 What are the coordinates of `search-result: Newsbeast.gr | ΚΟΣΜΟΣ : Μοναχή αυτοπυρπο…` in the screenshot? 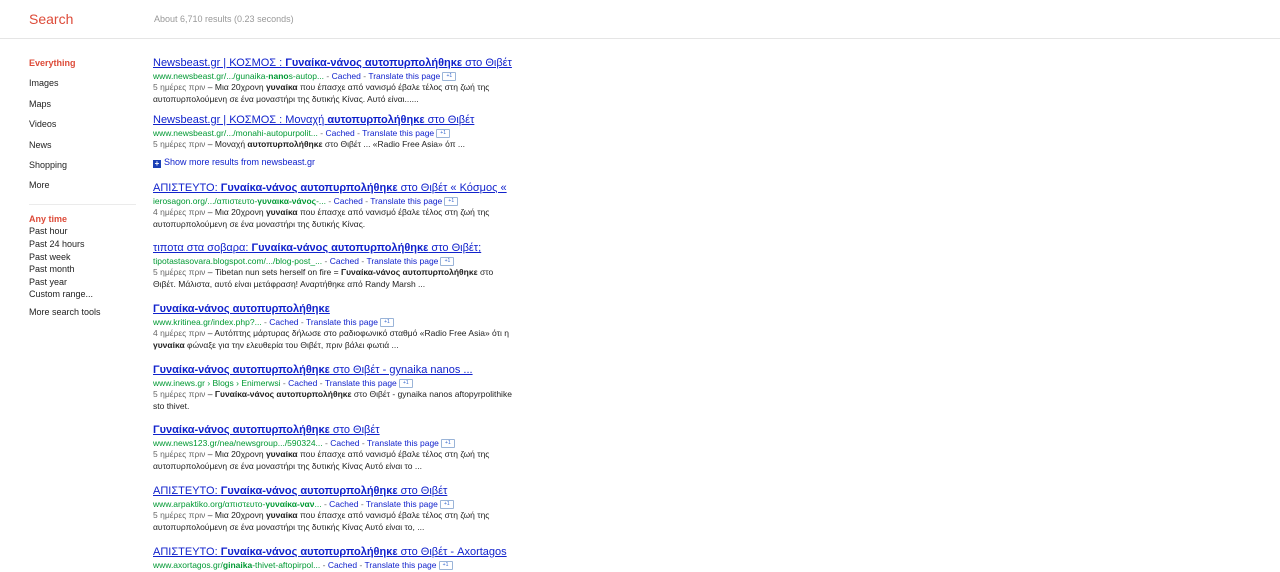 It's located at (333, 132).